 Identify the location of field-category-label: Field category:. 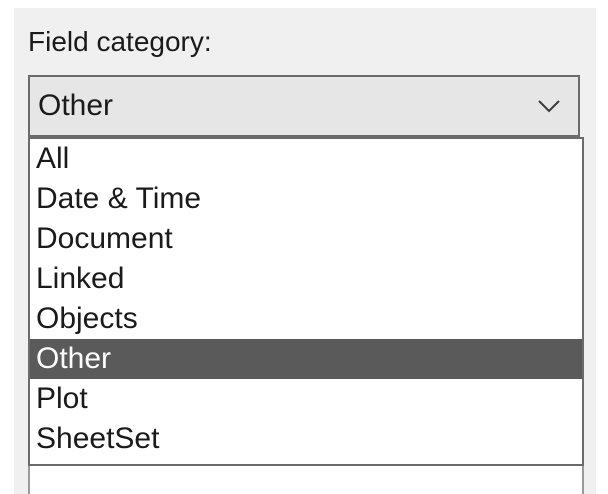
(120, 41).